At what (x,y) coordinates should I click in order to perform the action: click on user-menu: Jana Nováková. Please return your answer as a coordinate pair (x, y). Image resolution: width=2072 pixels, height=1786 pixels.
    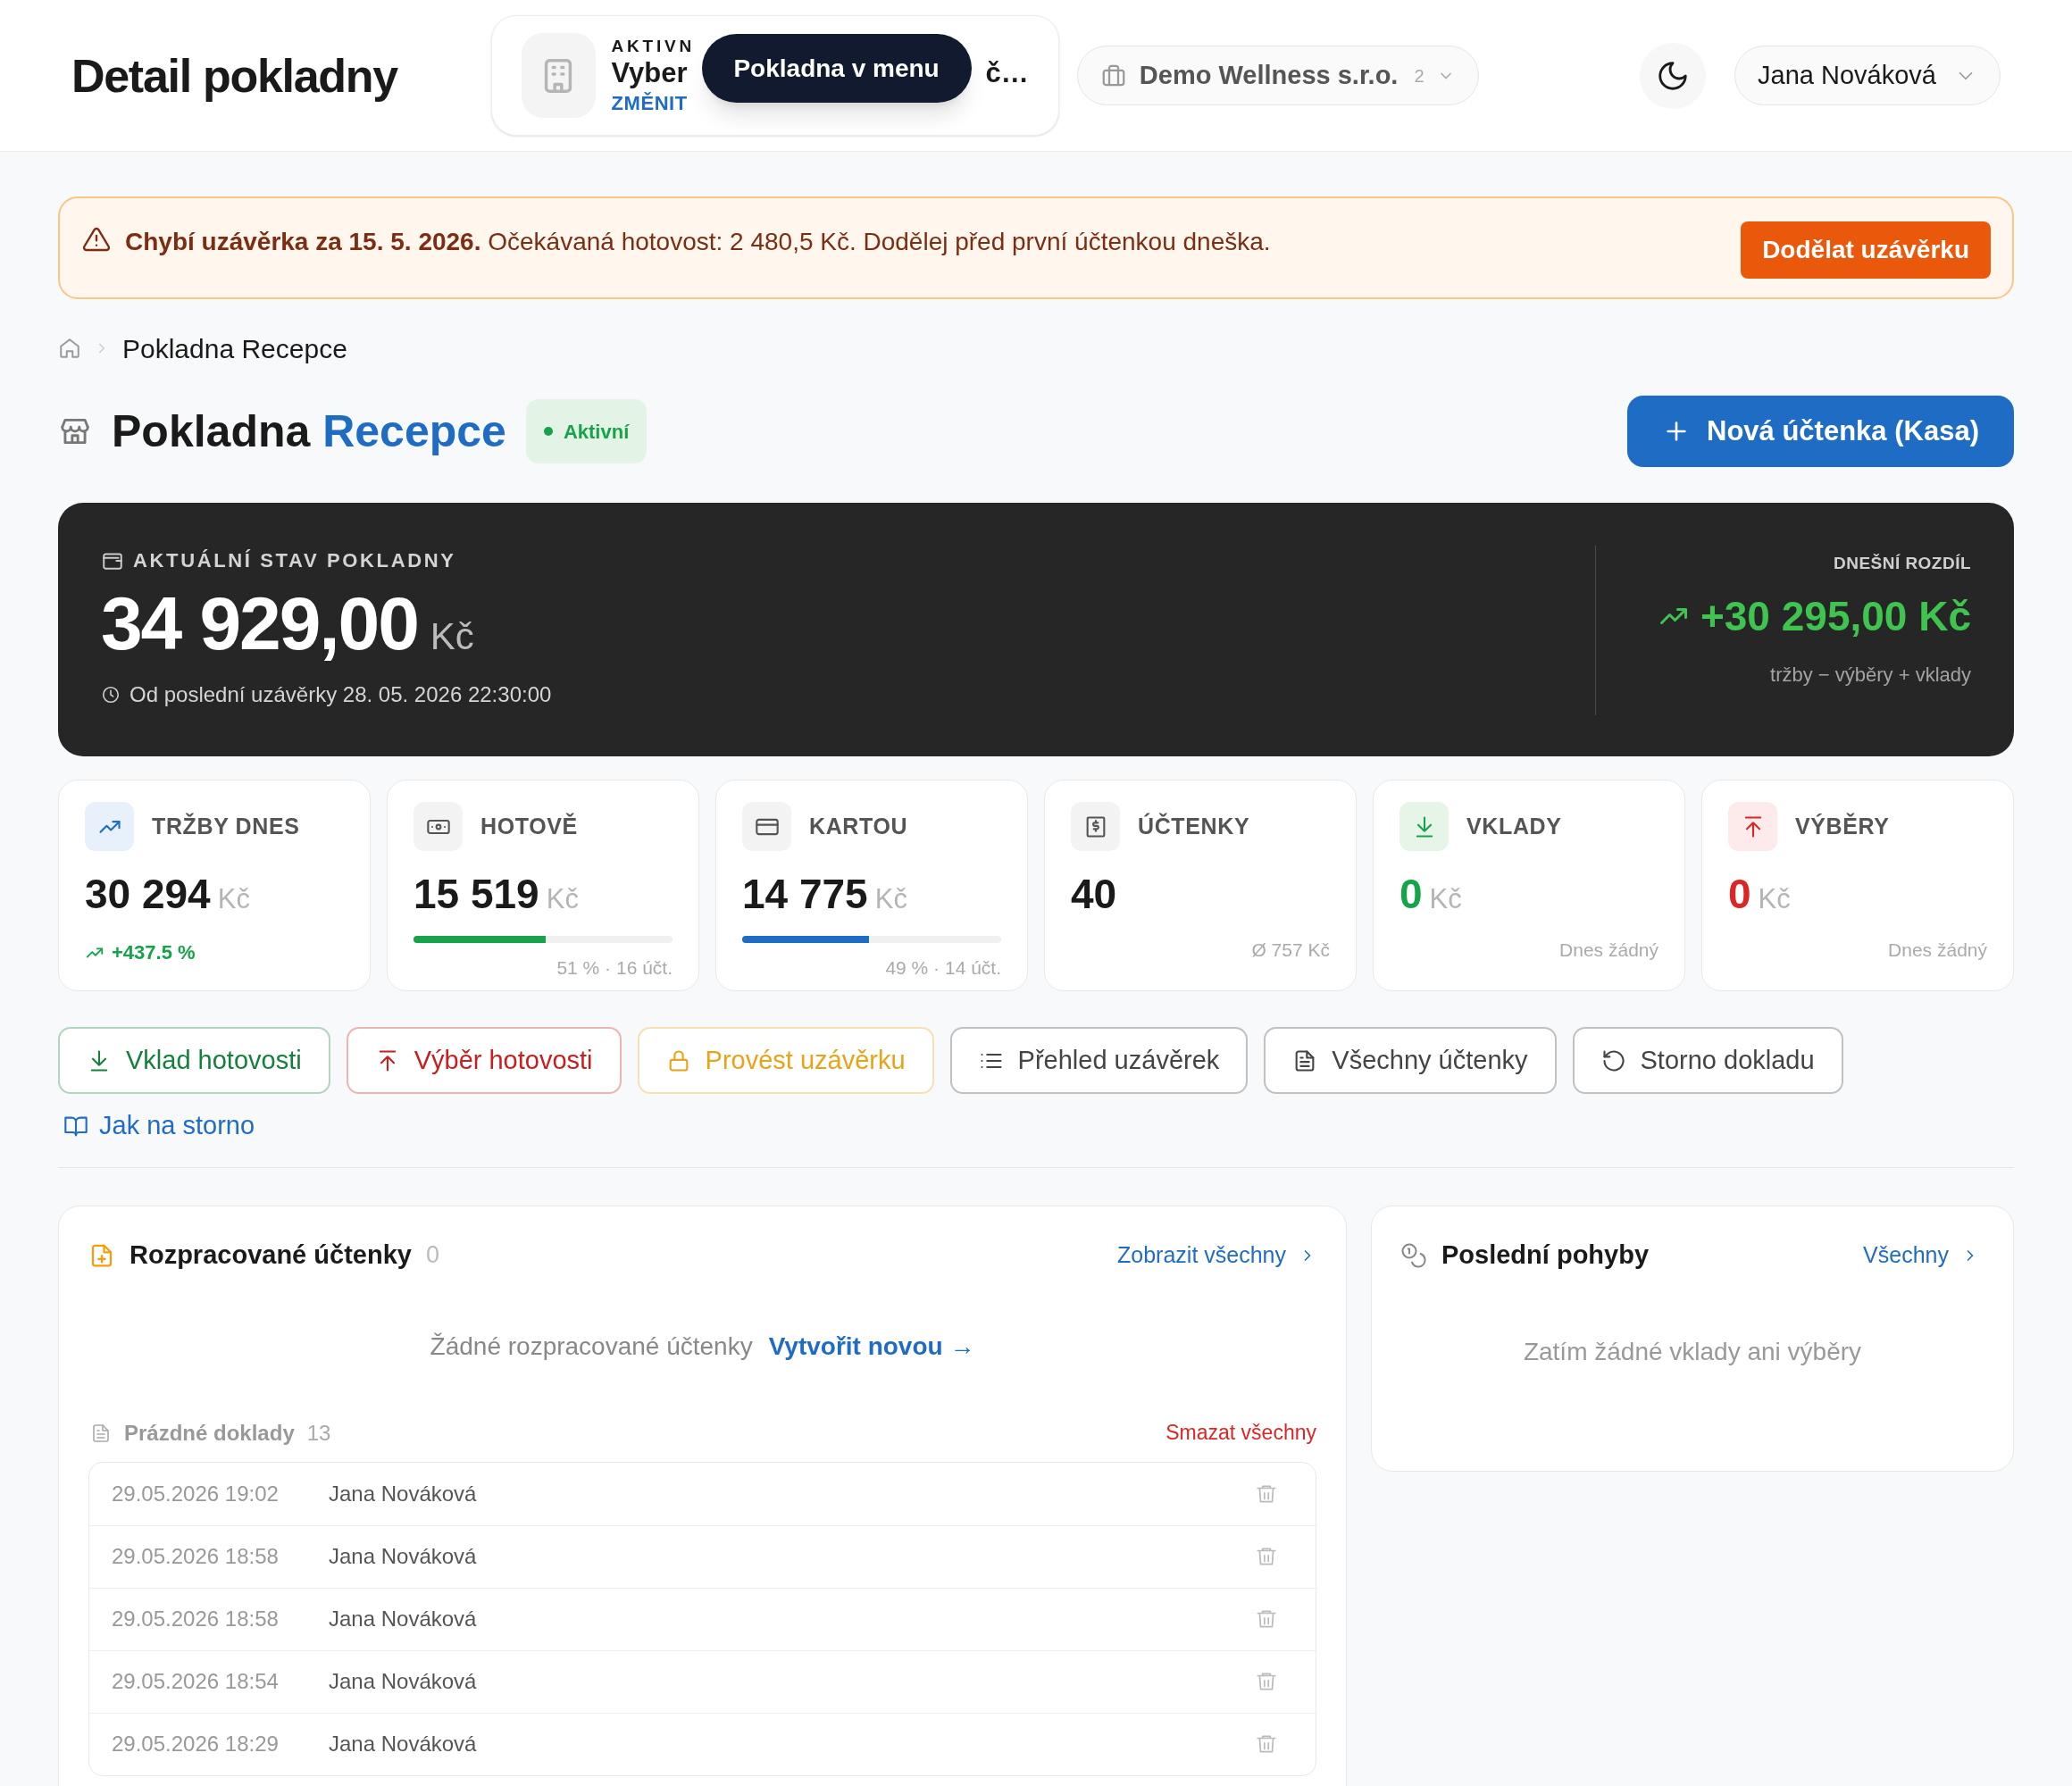
    Looking at the image, I should click on (1868, 75).